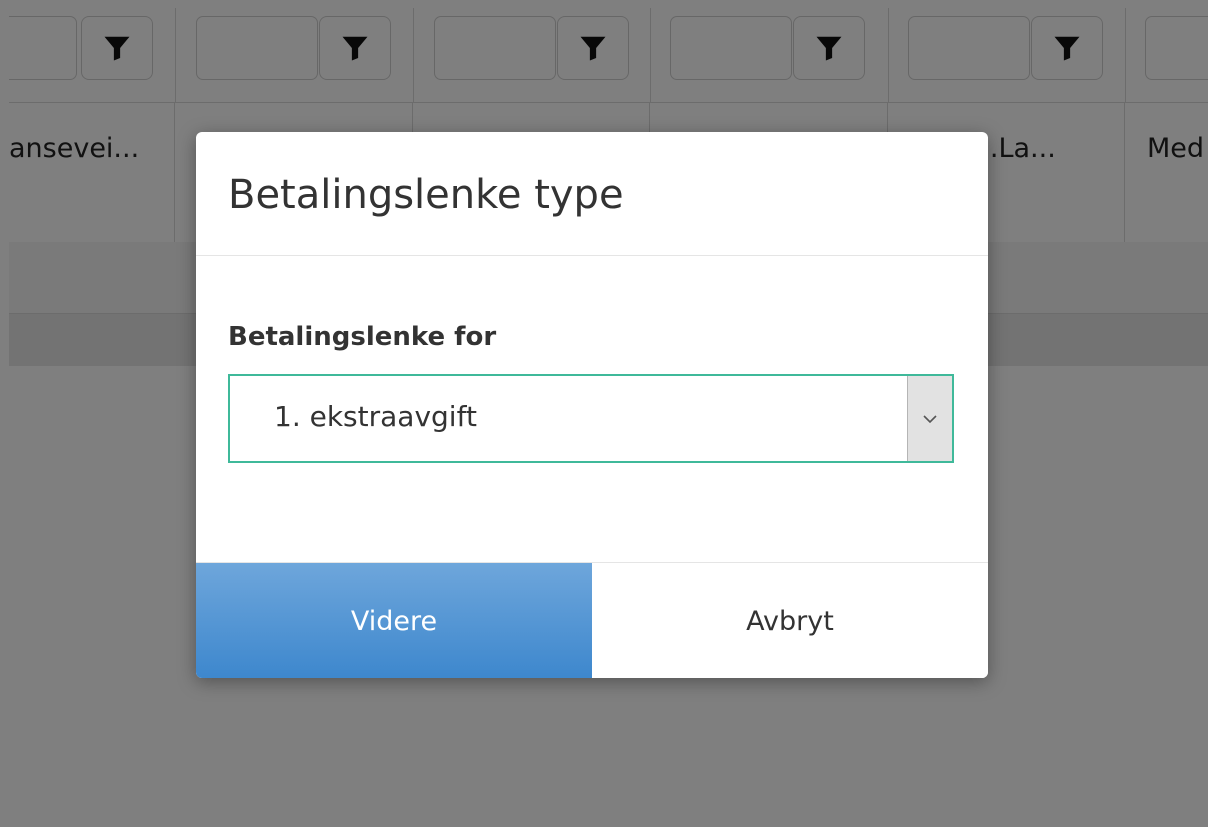 The image size is (1208, 827). Describe the element at coordinates (426, 195) in the screenshot. I see `dialog-title: Betalingslenke type` at that location.